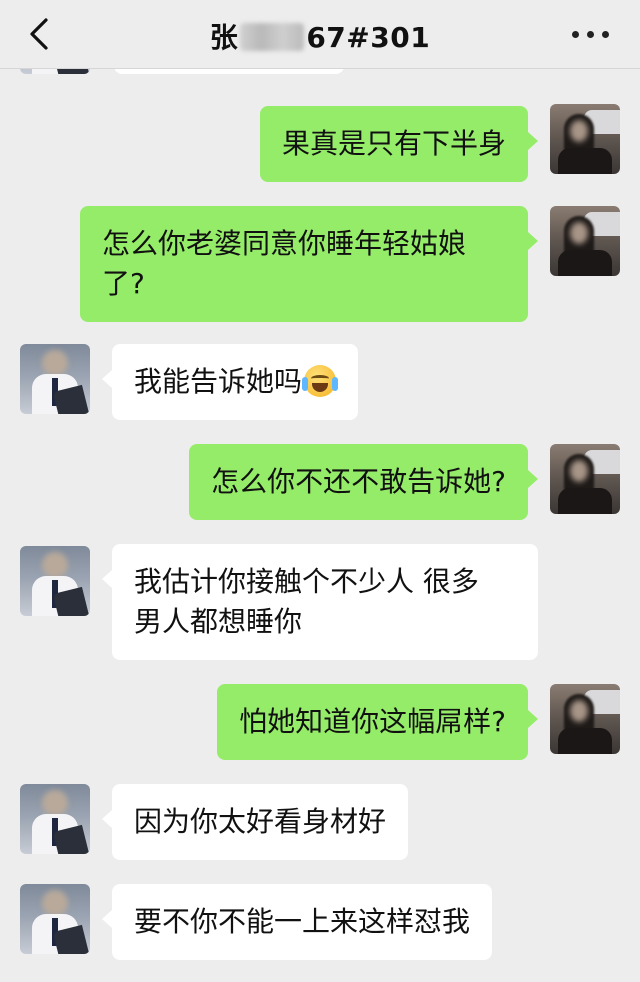  Describe the element at coordinates (218, 621) in the screenshot. I see `message-text-line-2: 男人都想睡你` at that location.